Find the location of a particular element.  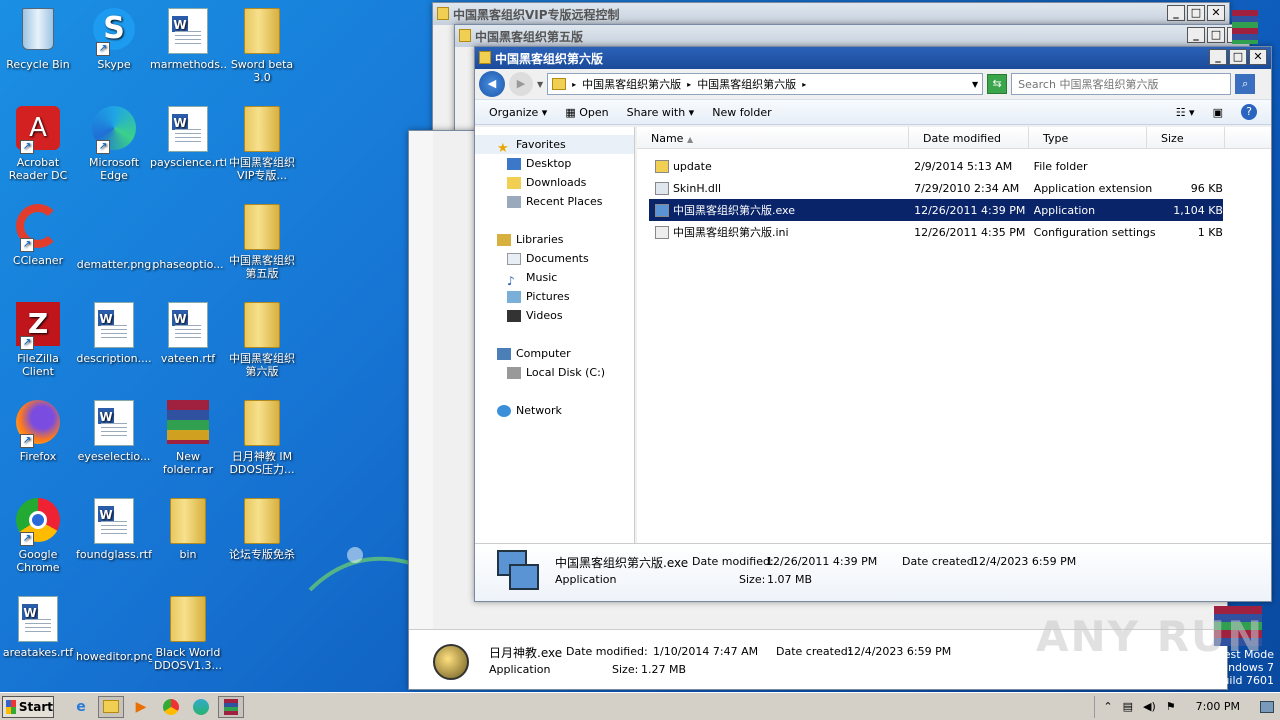

desktop-icon-firefox: ↗ Firefox is located at coordinates (38, 438).